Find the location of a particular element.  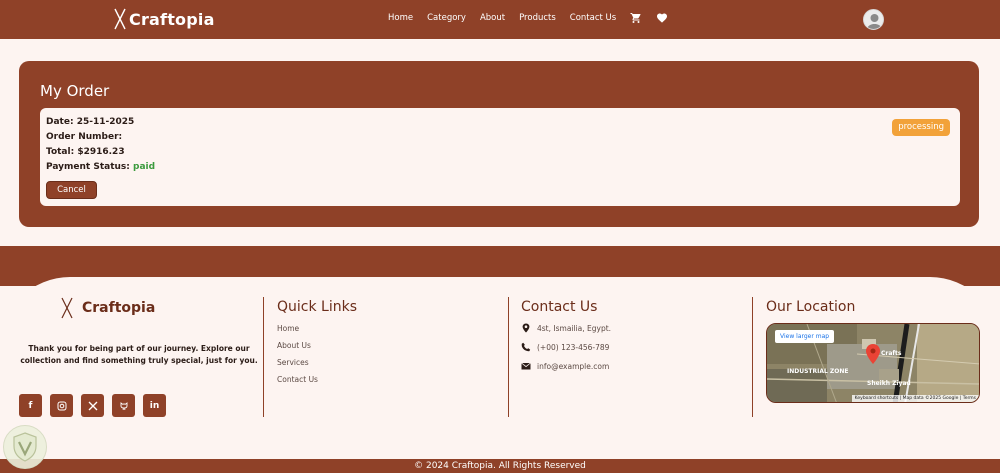

user-avatar-icon is located at coordinates (873, 19).